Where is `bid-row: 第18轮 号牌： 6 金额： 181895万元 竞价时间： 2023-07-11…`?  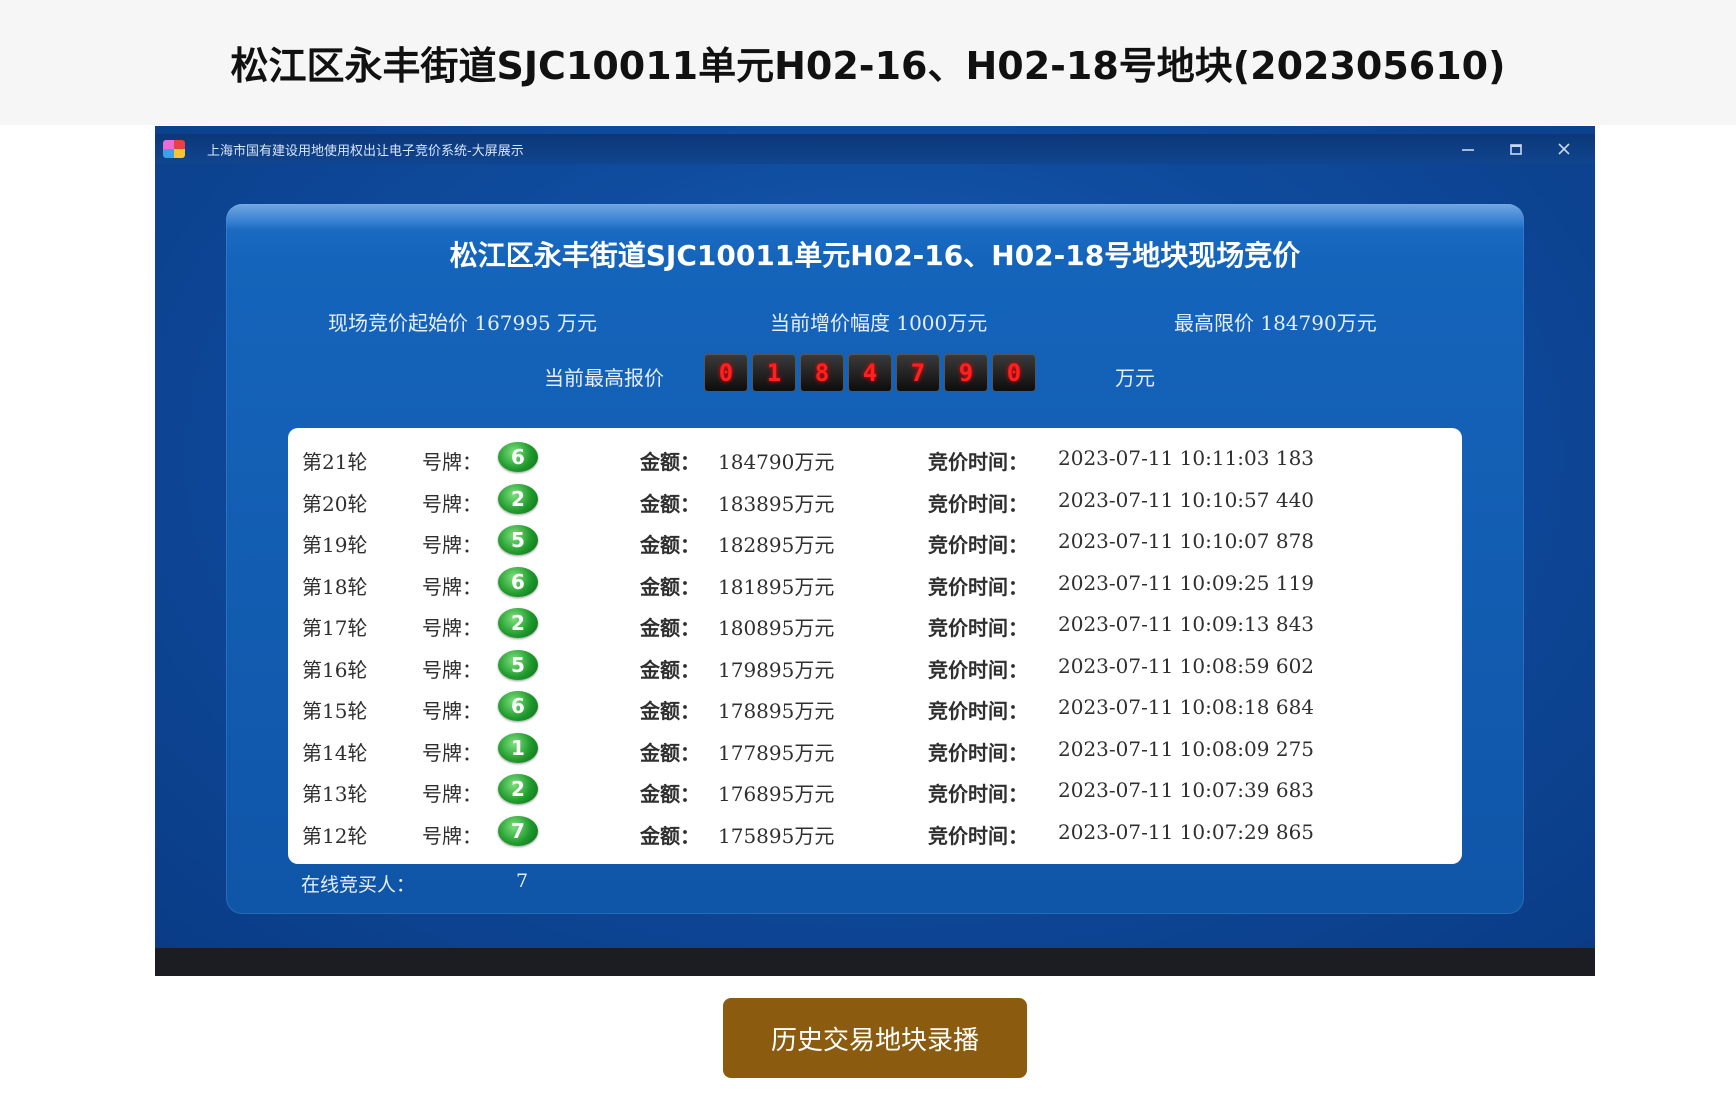 bid-row: 第18轮 号牌： 6 金额： 181895万元 竞价时间： 2023-07-11… is located at coordinates (875, 584).